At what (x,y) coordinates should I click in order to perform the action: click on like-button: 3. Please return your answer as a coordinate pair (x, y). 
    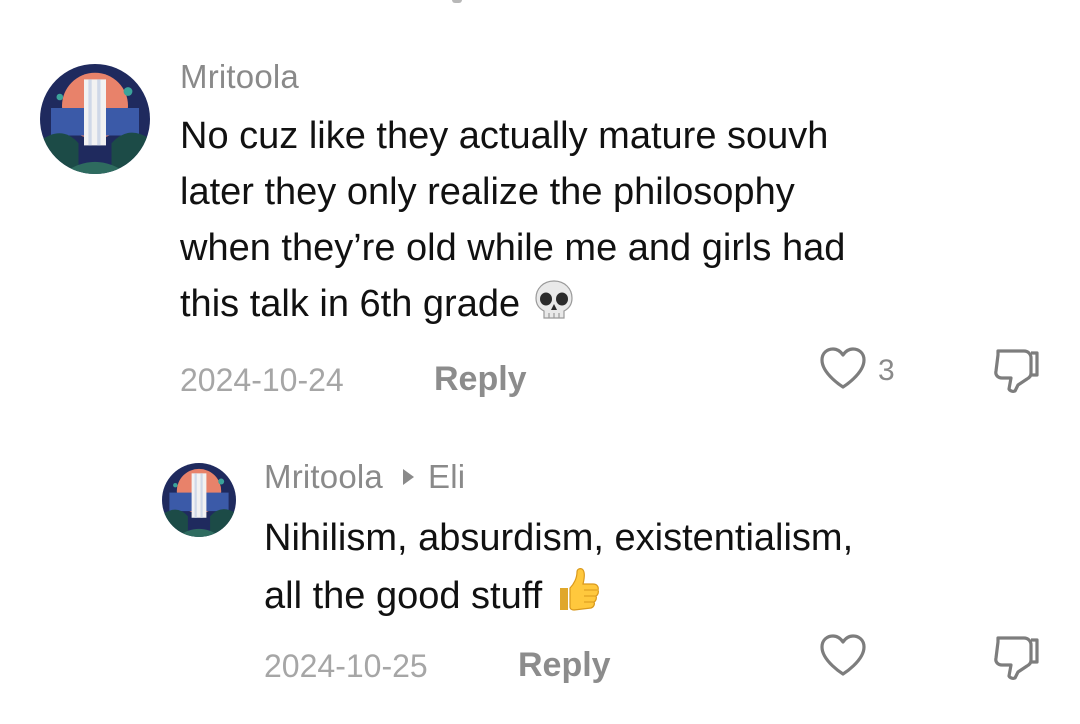
    Looking at the image, I should click on (856, 370).